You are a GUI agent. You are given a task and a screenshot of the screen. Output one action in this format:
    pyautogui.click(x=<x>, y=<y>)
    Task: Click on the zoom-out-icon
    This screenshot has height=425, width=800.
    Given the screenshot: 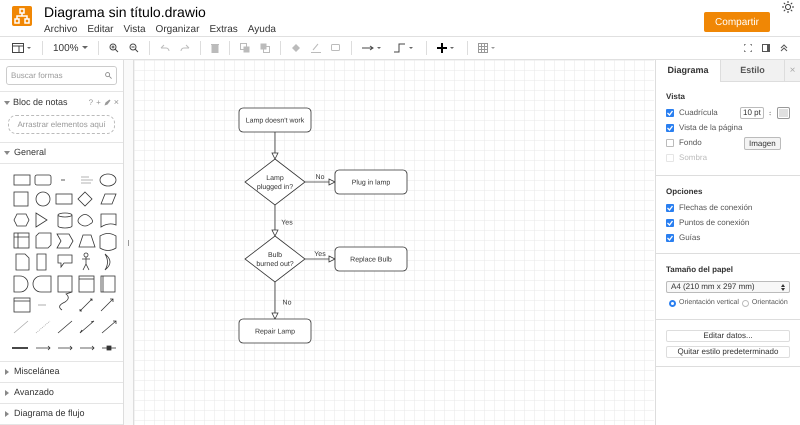 What is the action you would take?
    pyautogui.click(x=133, y=48)
    